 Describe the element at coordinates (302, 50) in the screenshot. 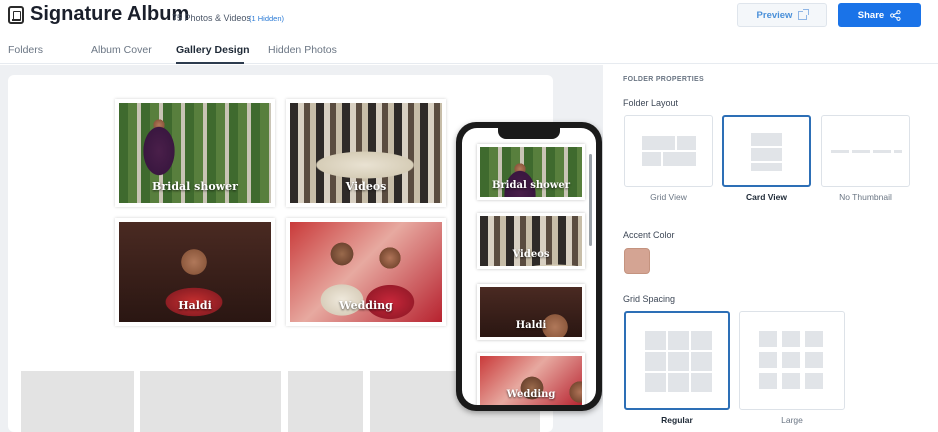

I see `tab-hidden-photos: Hidden Photos` at that location.